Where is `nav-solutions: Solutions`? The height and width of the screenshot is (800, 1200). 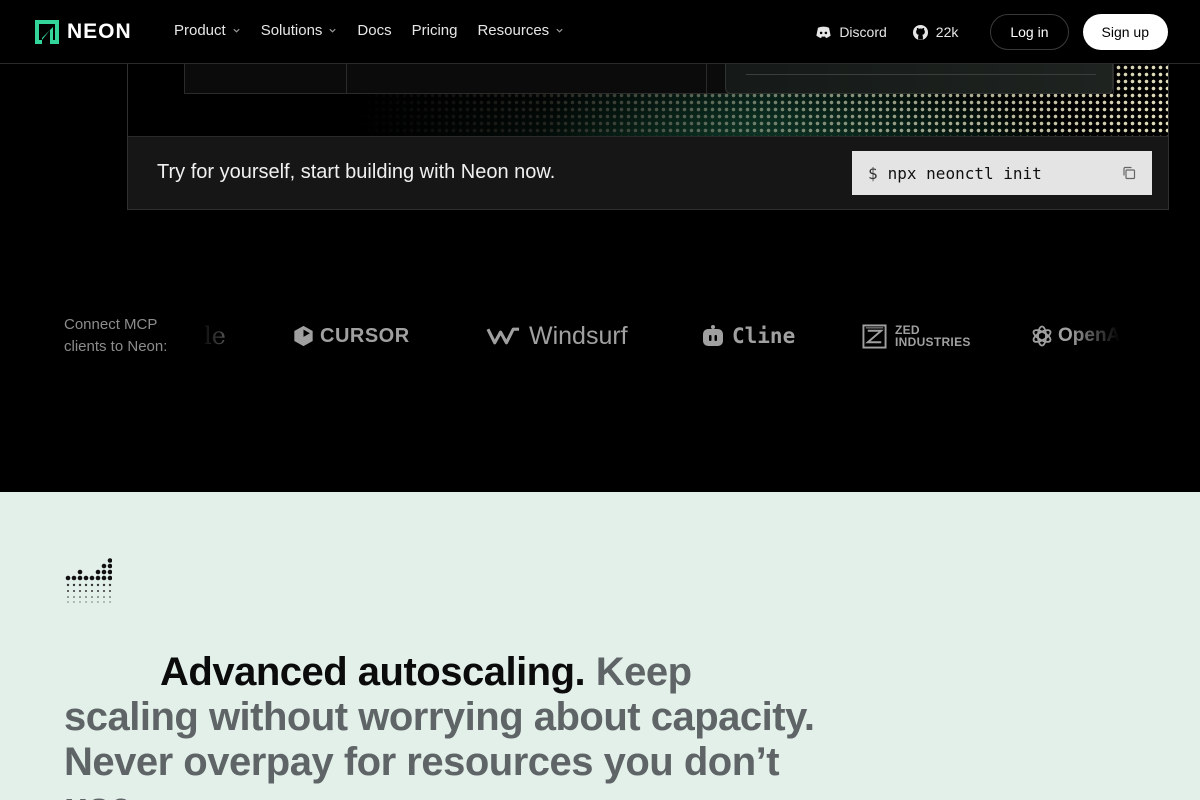 nav-solutions: Solutions is located at coordinates (299, 30).